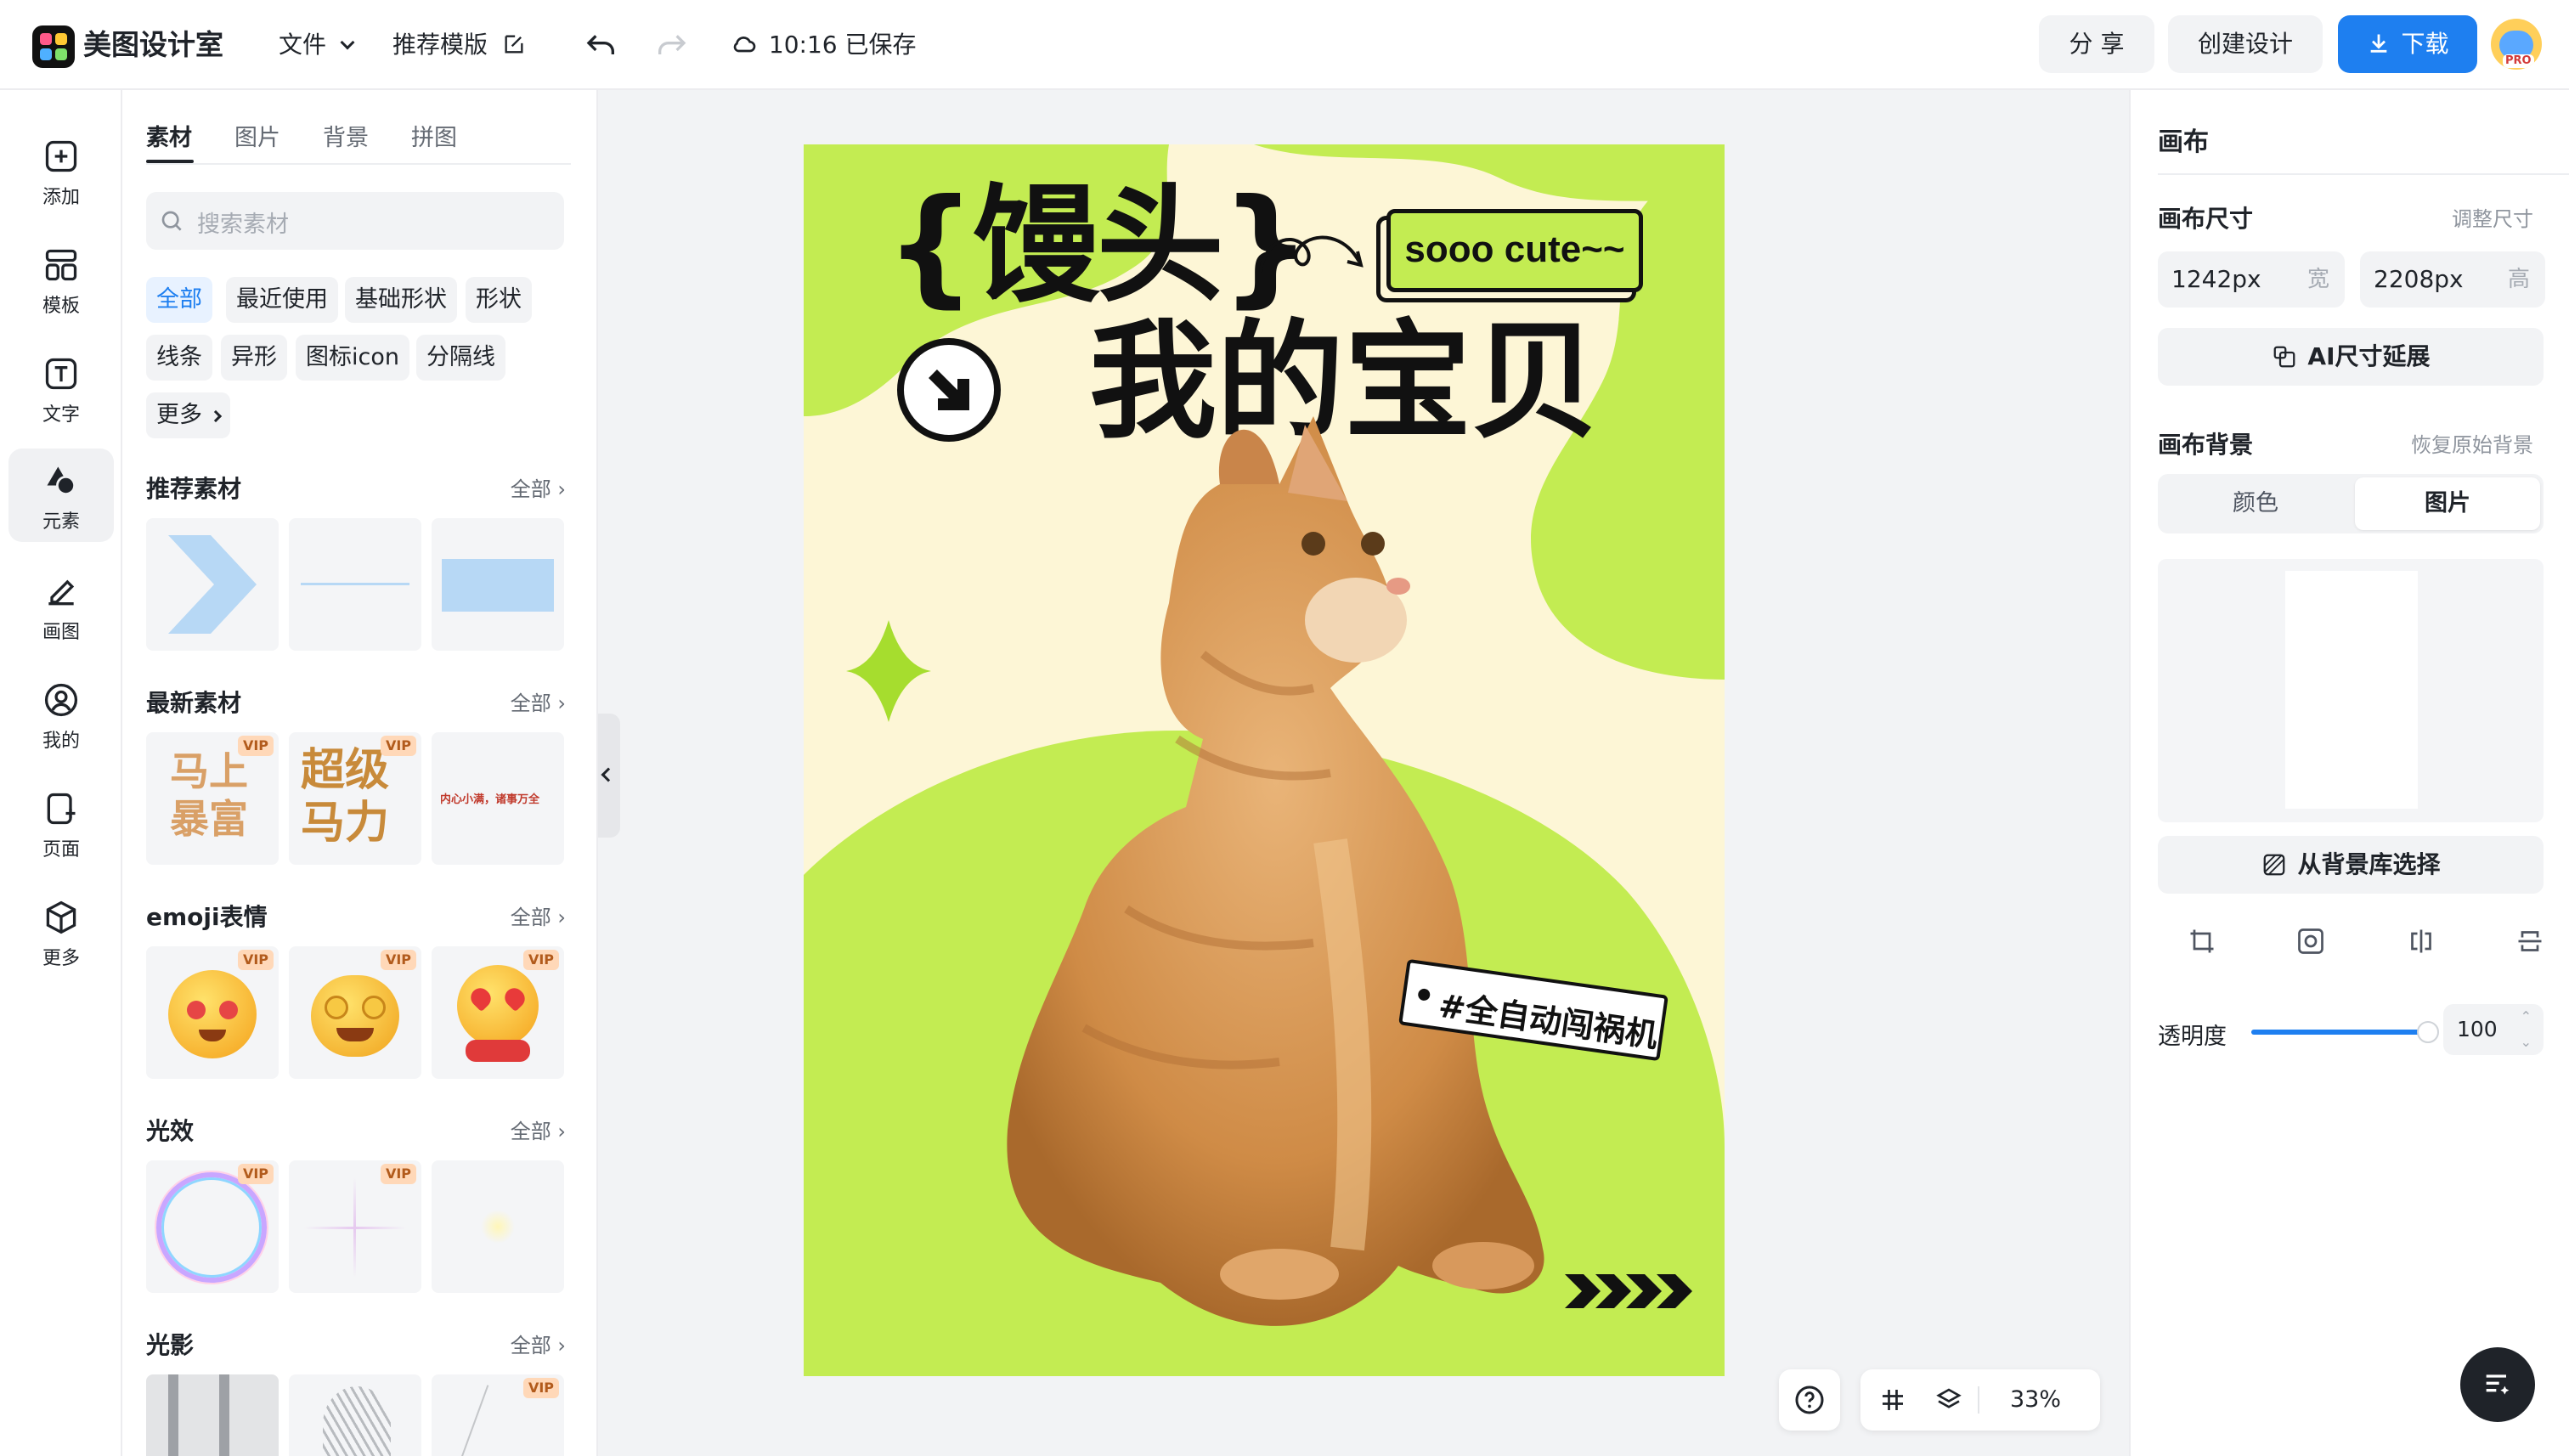 The image size is (2569, 1456). Describe the element at coordinates (194, 489) in the screenshot. I see `section-title-recommended: 推荐素材` at that location.